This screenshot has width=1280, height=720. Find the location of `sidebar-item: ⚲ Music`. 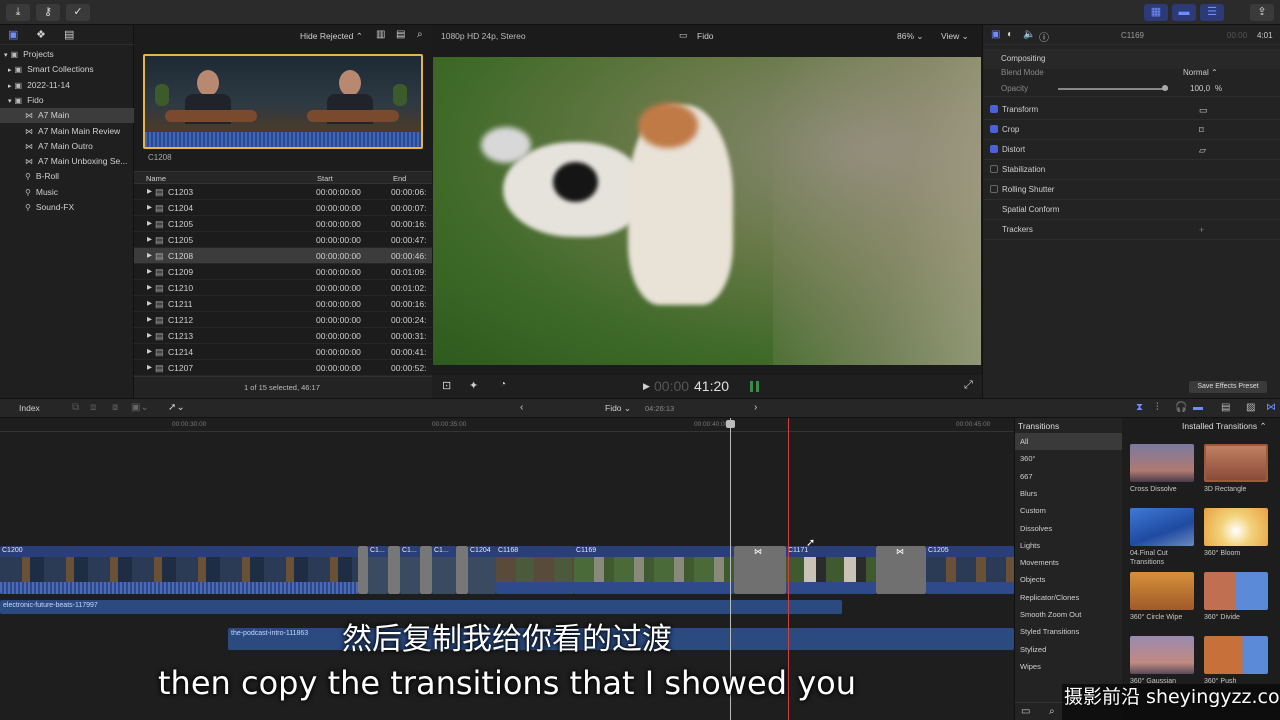

sidebar-item: ⚲ Music is located at coordinates (67, 192).